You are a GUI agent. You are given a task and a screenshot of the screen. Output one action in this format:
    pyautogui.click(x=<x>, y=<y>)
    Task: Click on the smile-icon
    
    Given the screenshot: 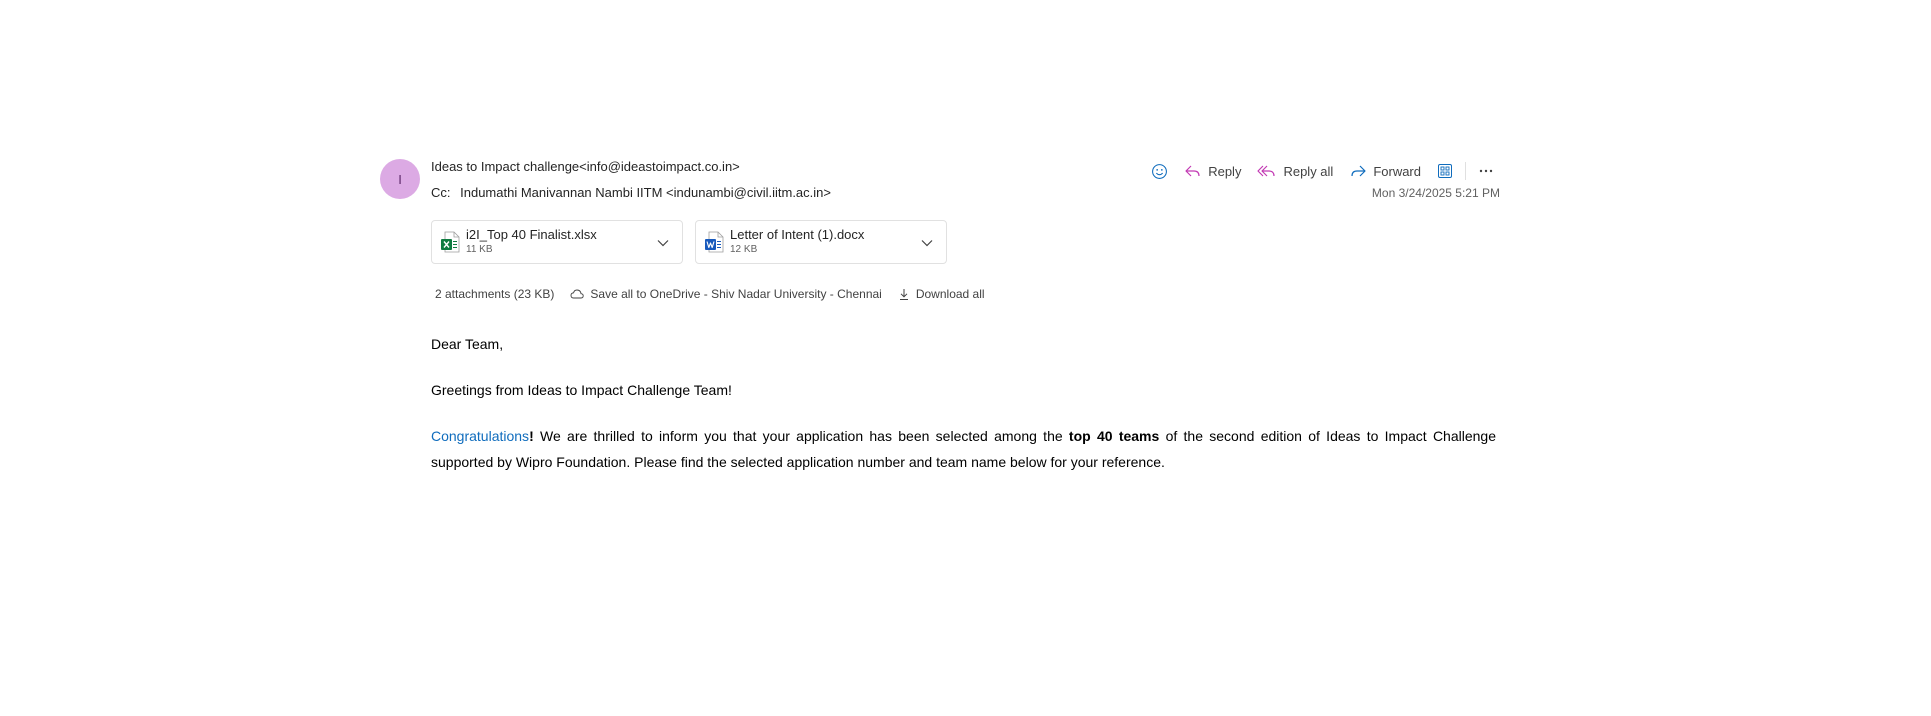 What is the action you would take?
    pyautogui.click(x=1160, y=171)
    